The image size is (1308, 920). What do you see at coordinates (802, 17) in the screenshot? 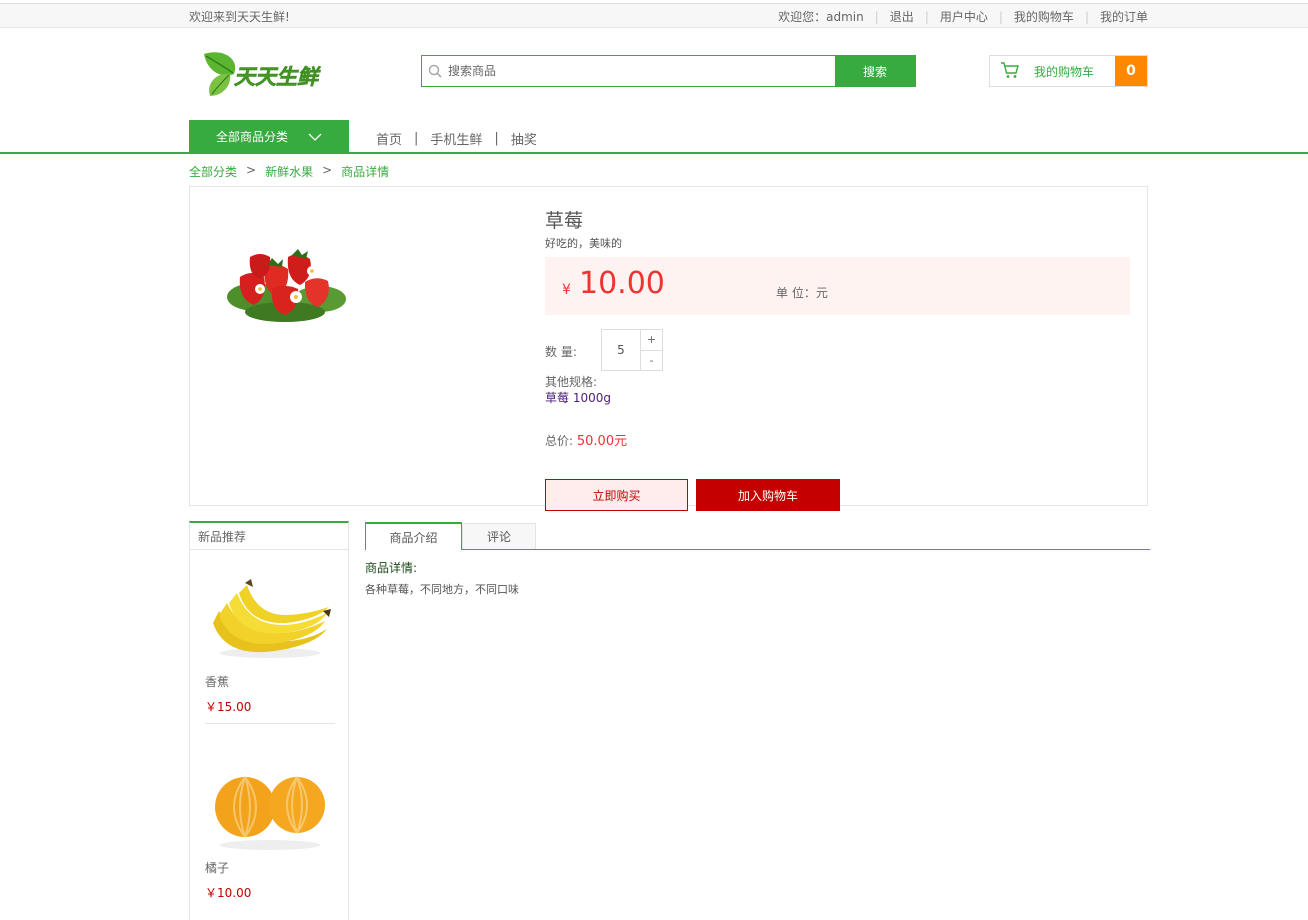
I see `greeting-text: 欢迎您：` at bounding box center [802, 17].